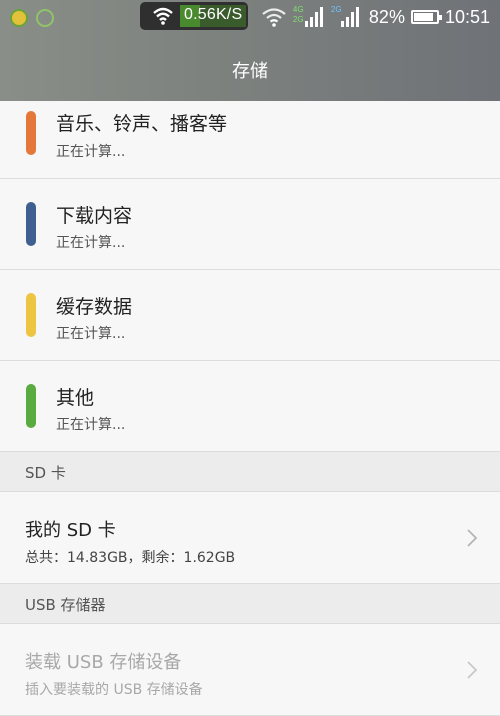 The image size is (500, 716). I want to click on clock: 10:51, so click(467, 16).